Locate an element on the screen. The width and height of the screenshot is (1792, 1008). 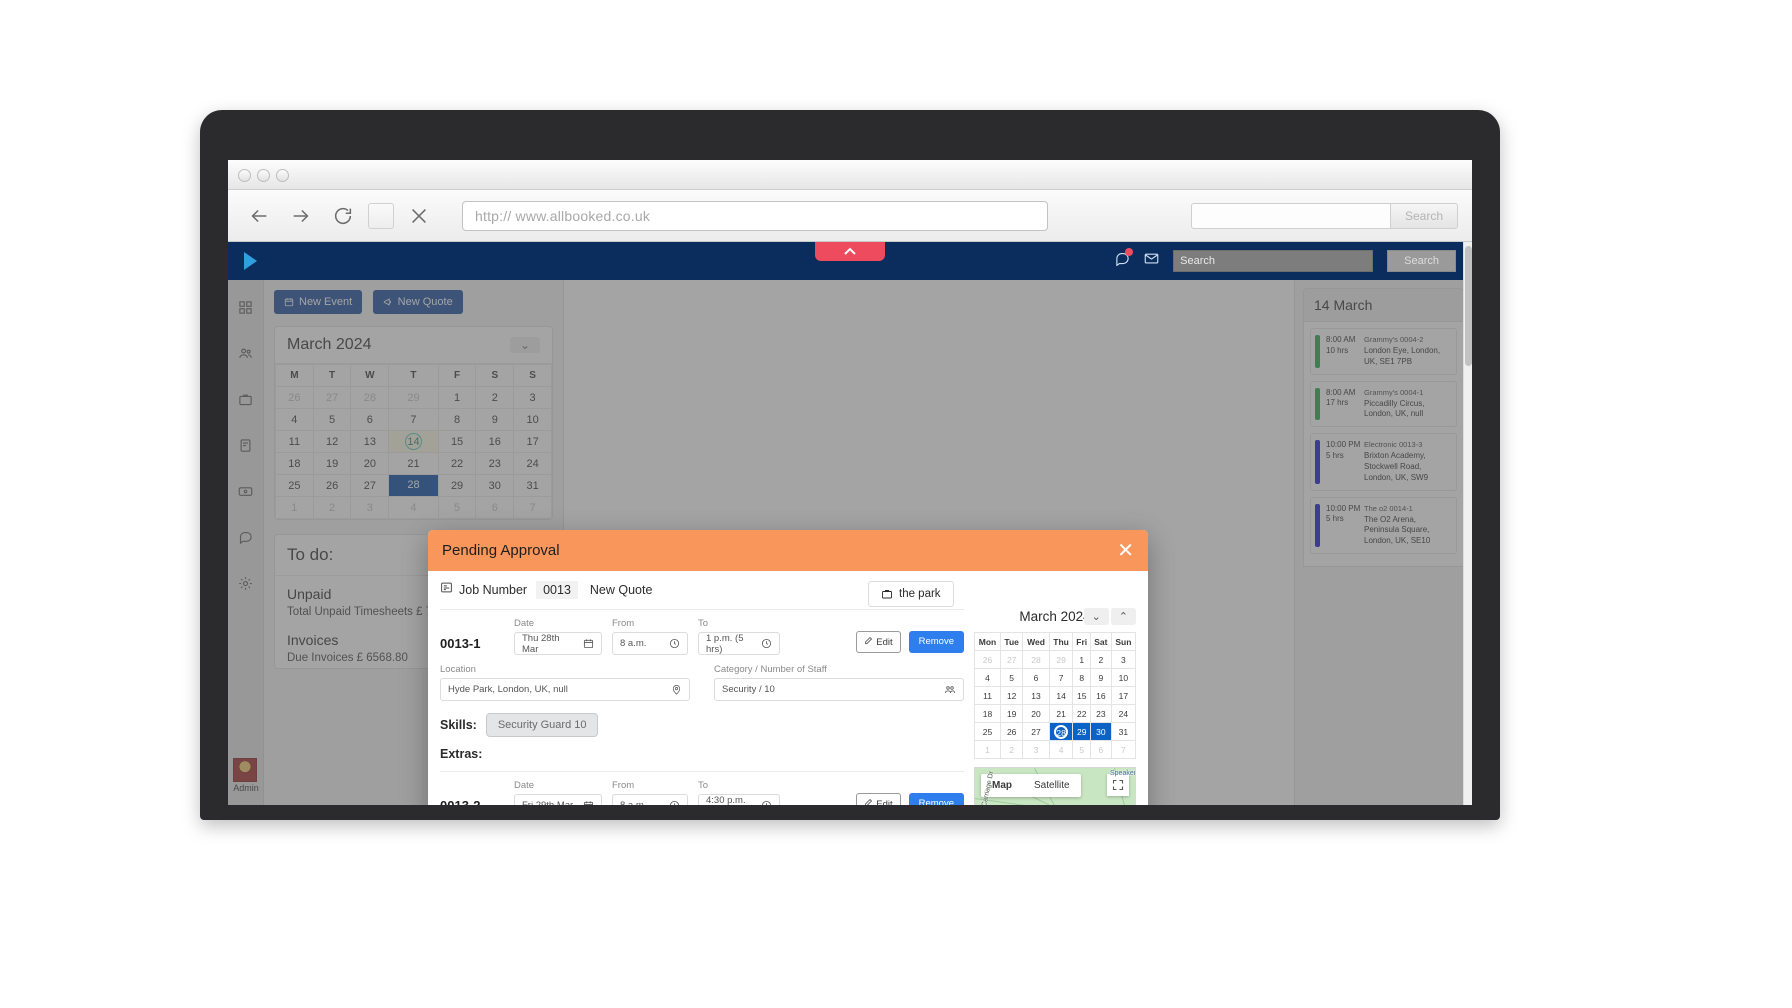
date-input: Thu 28th Mar is located at coordinates (558, 643).